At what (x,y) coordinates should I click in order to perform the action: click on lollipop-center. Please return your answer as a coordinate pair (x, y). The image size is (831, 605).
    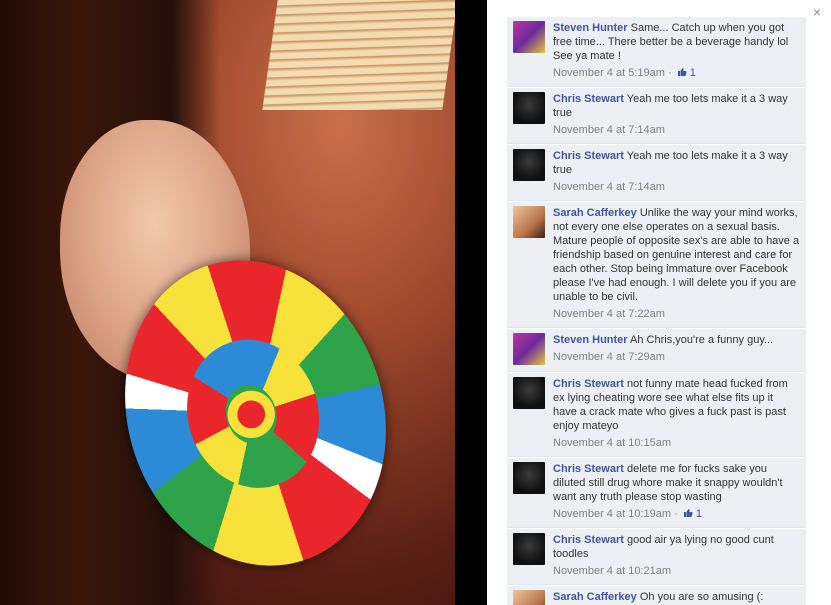
    Looking at the image, I should click on (251, 414).